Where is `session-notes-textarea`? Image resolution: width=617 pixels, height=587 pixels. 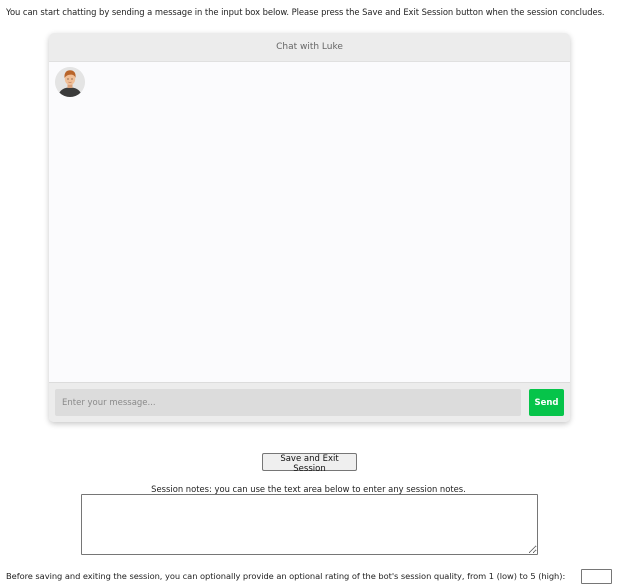
session-notes-textarea is located at coordinates (309, 524).